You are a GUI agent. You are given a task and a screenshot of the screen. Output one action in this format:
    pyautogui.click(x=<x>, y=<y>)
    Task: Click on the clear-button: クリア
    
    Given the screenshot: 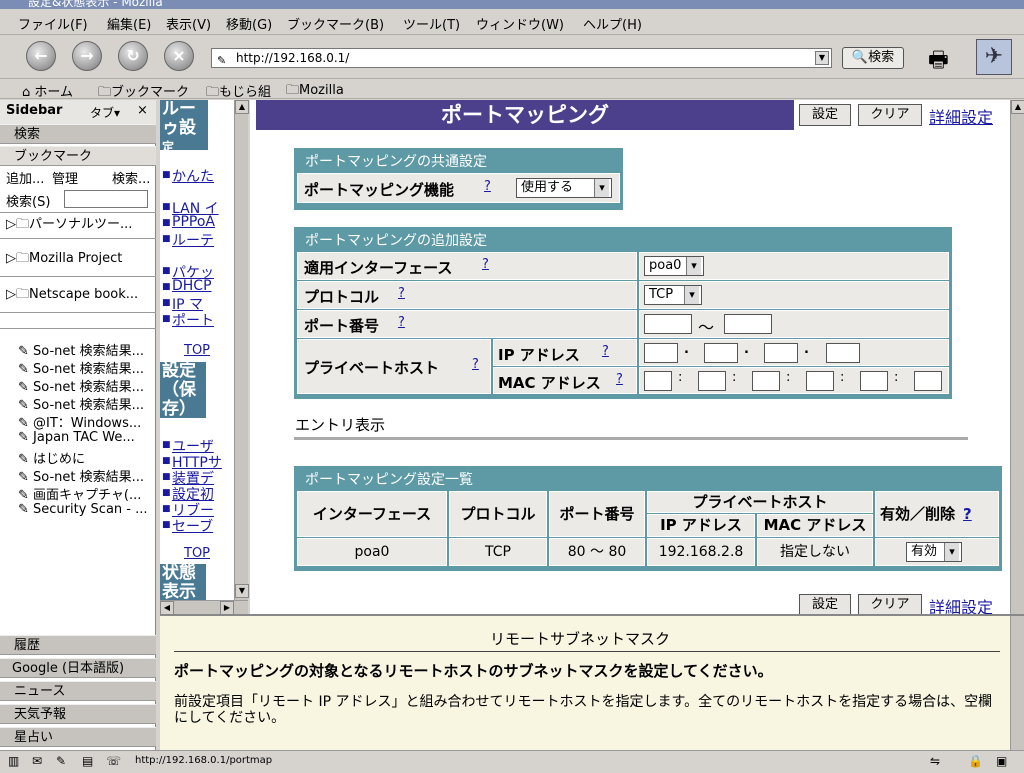 What is the action you would take?
    pyautogui.click(x=890, y=115)
    